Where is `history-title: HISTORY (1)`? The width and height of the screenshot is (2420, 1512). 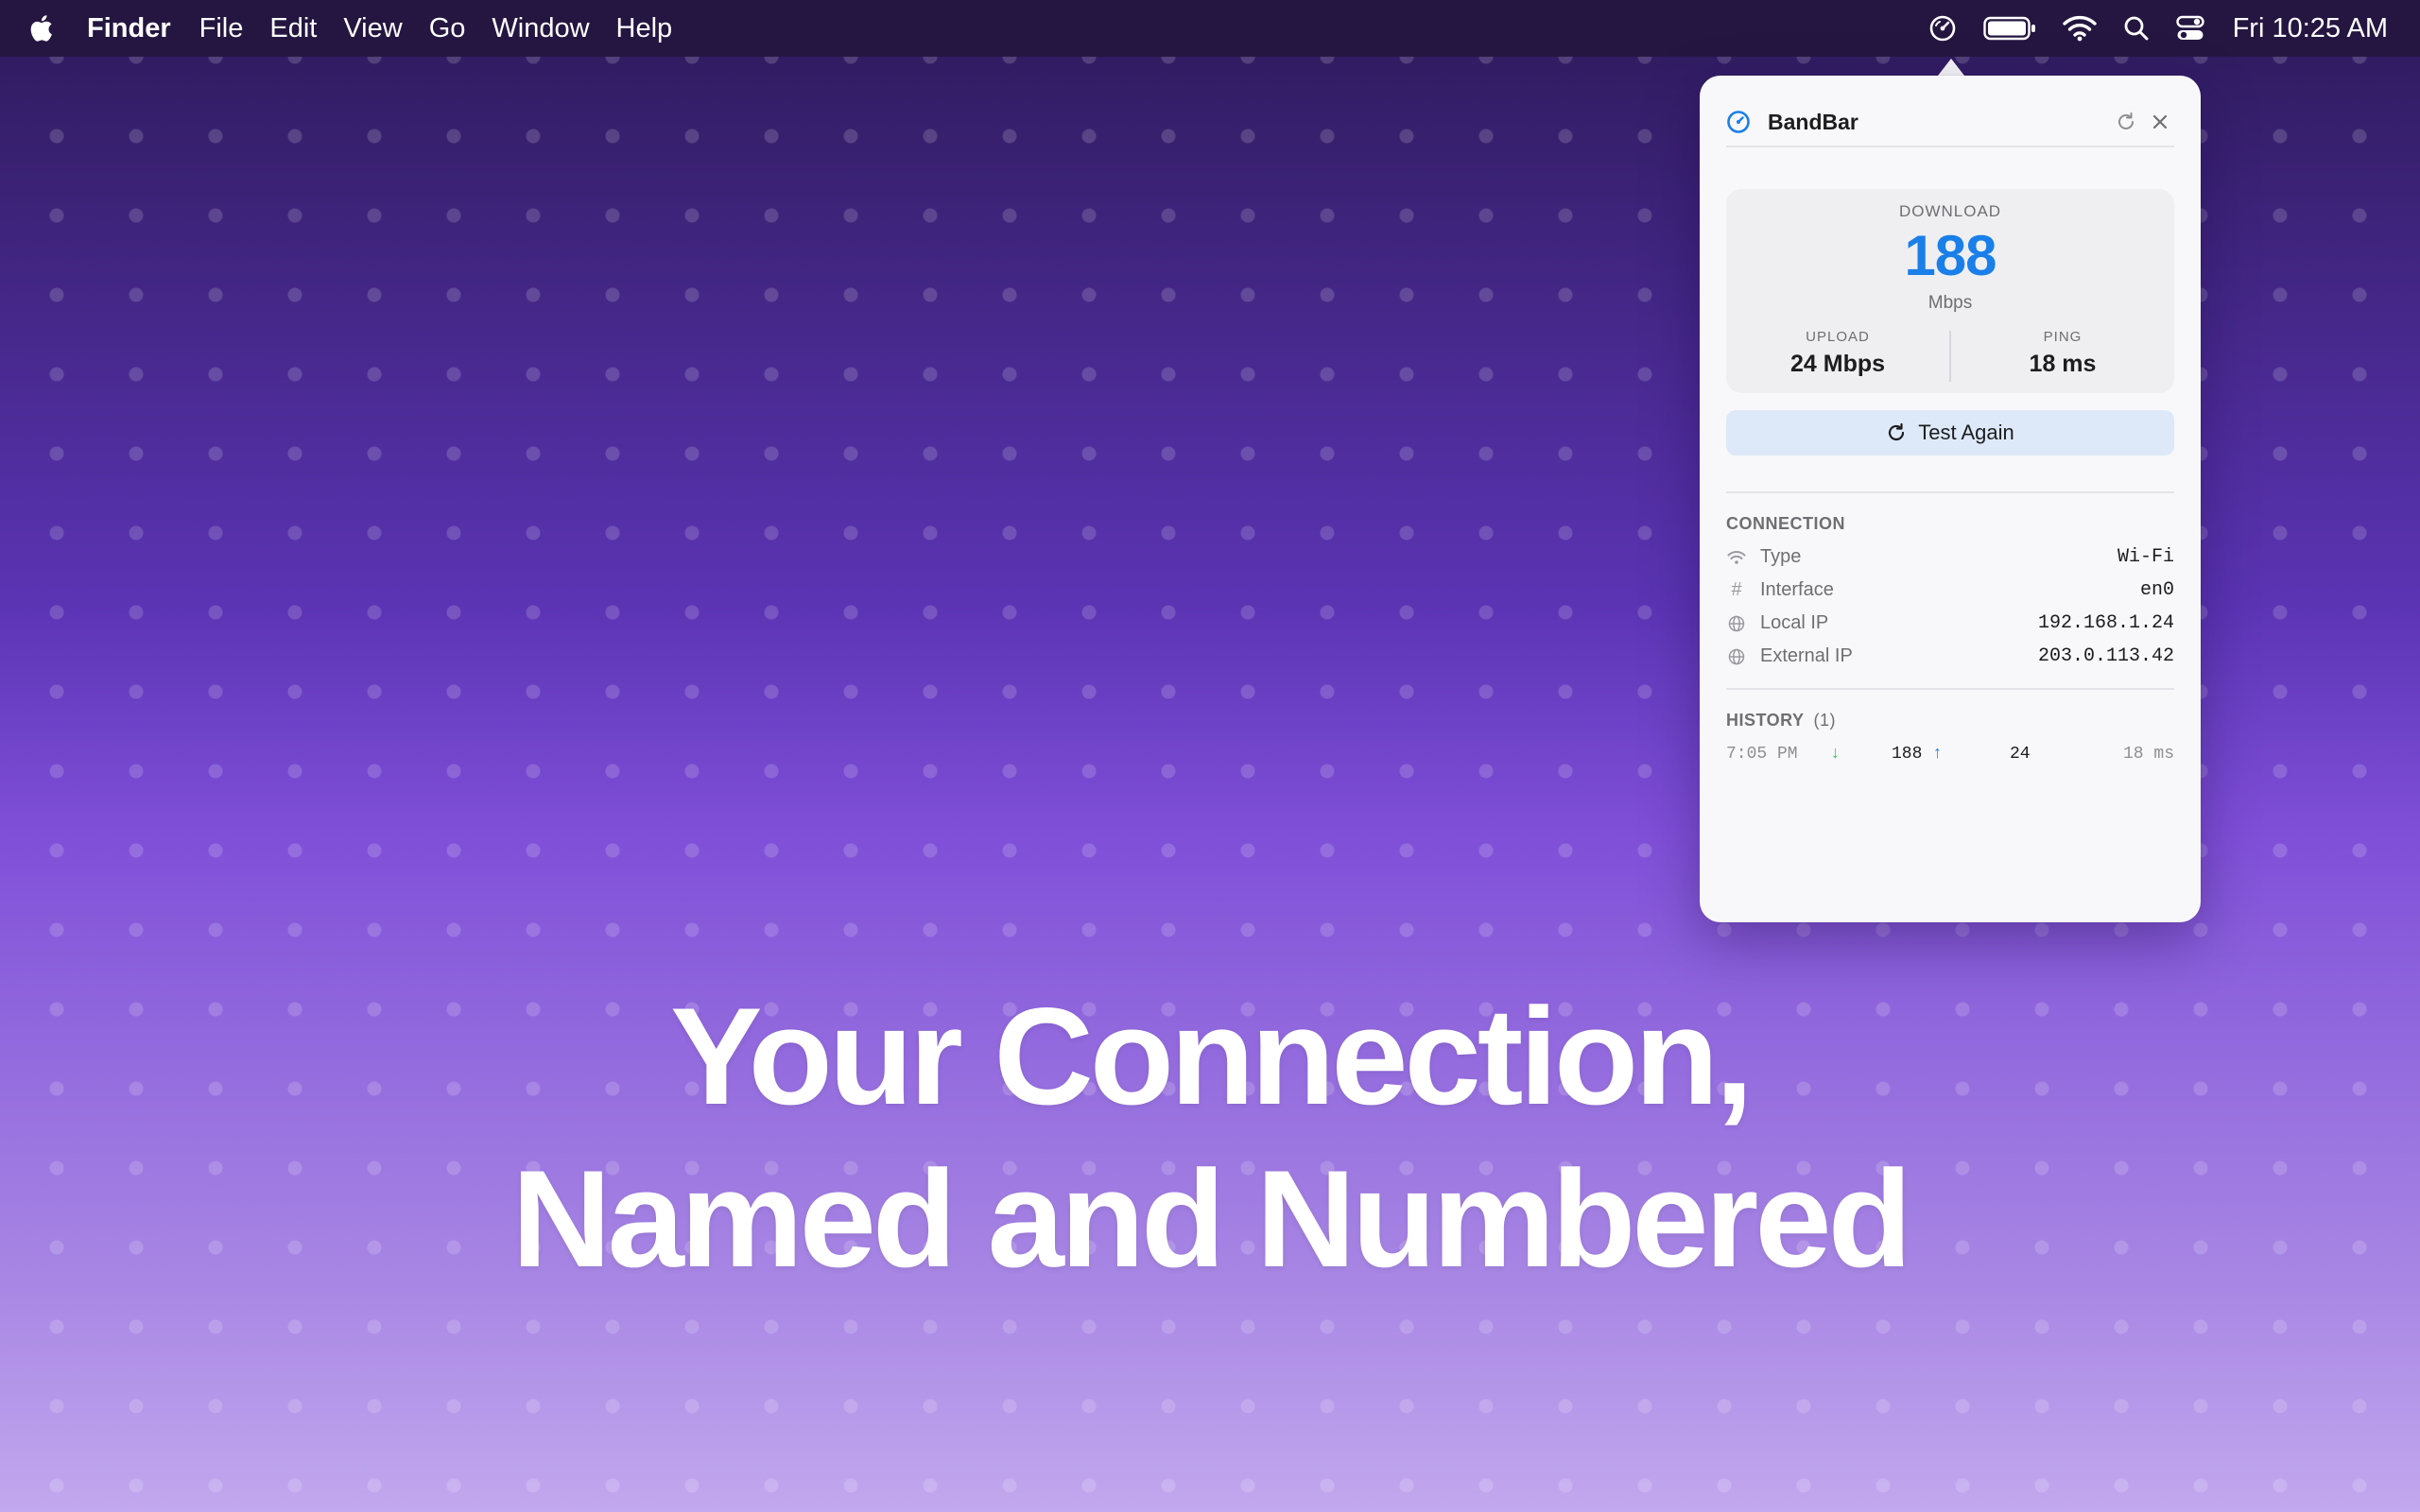
history-title: HISTORY (1) is located at coordinates (1781, 720).